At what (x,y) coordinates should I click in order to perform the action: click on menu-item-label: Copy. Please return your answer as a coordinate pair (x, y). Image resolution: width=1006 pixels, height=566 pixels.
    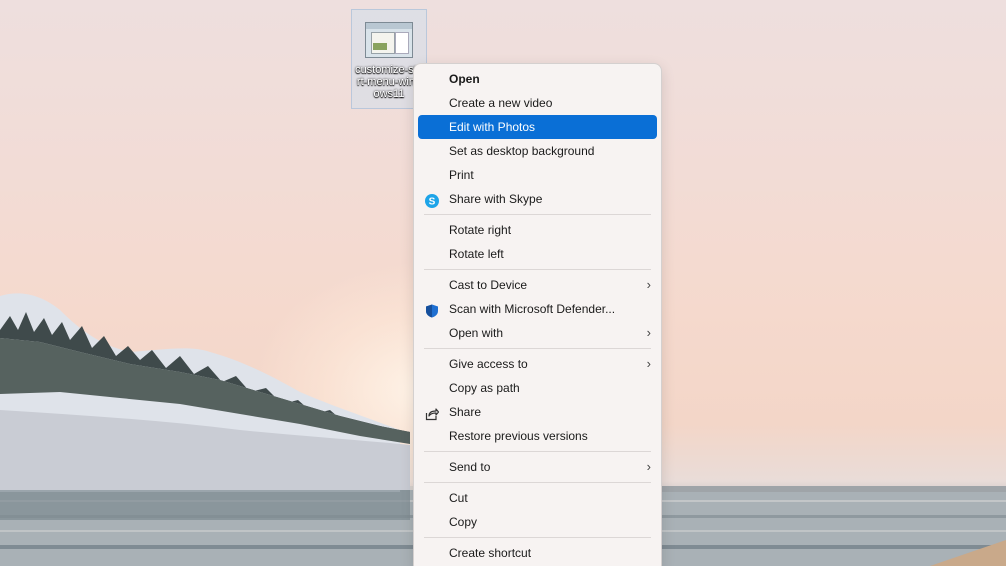
    Looking at the image, I should click on (463, 522).